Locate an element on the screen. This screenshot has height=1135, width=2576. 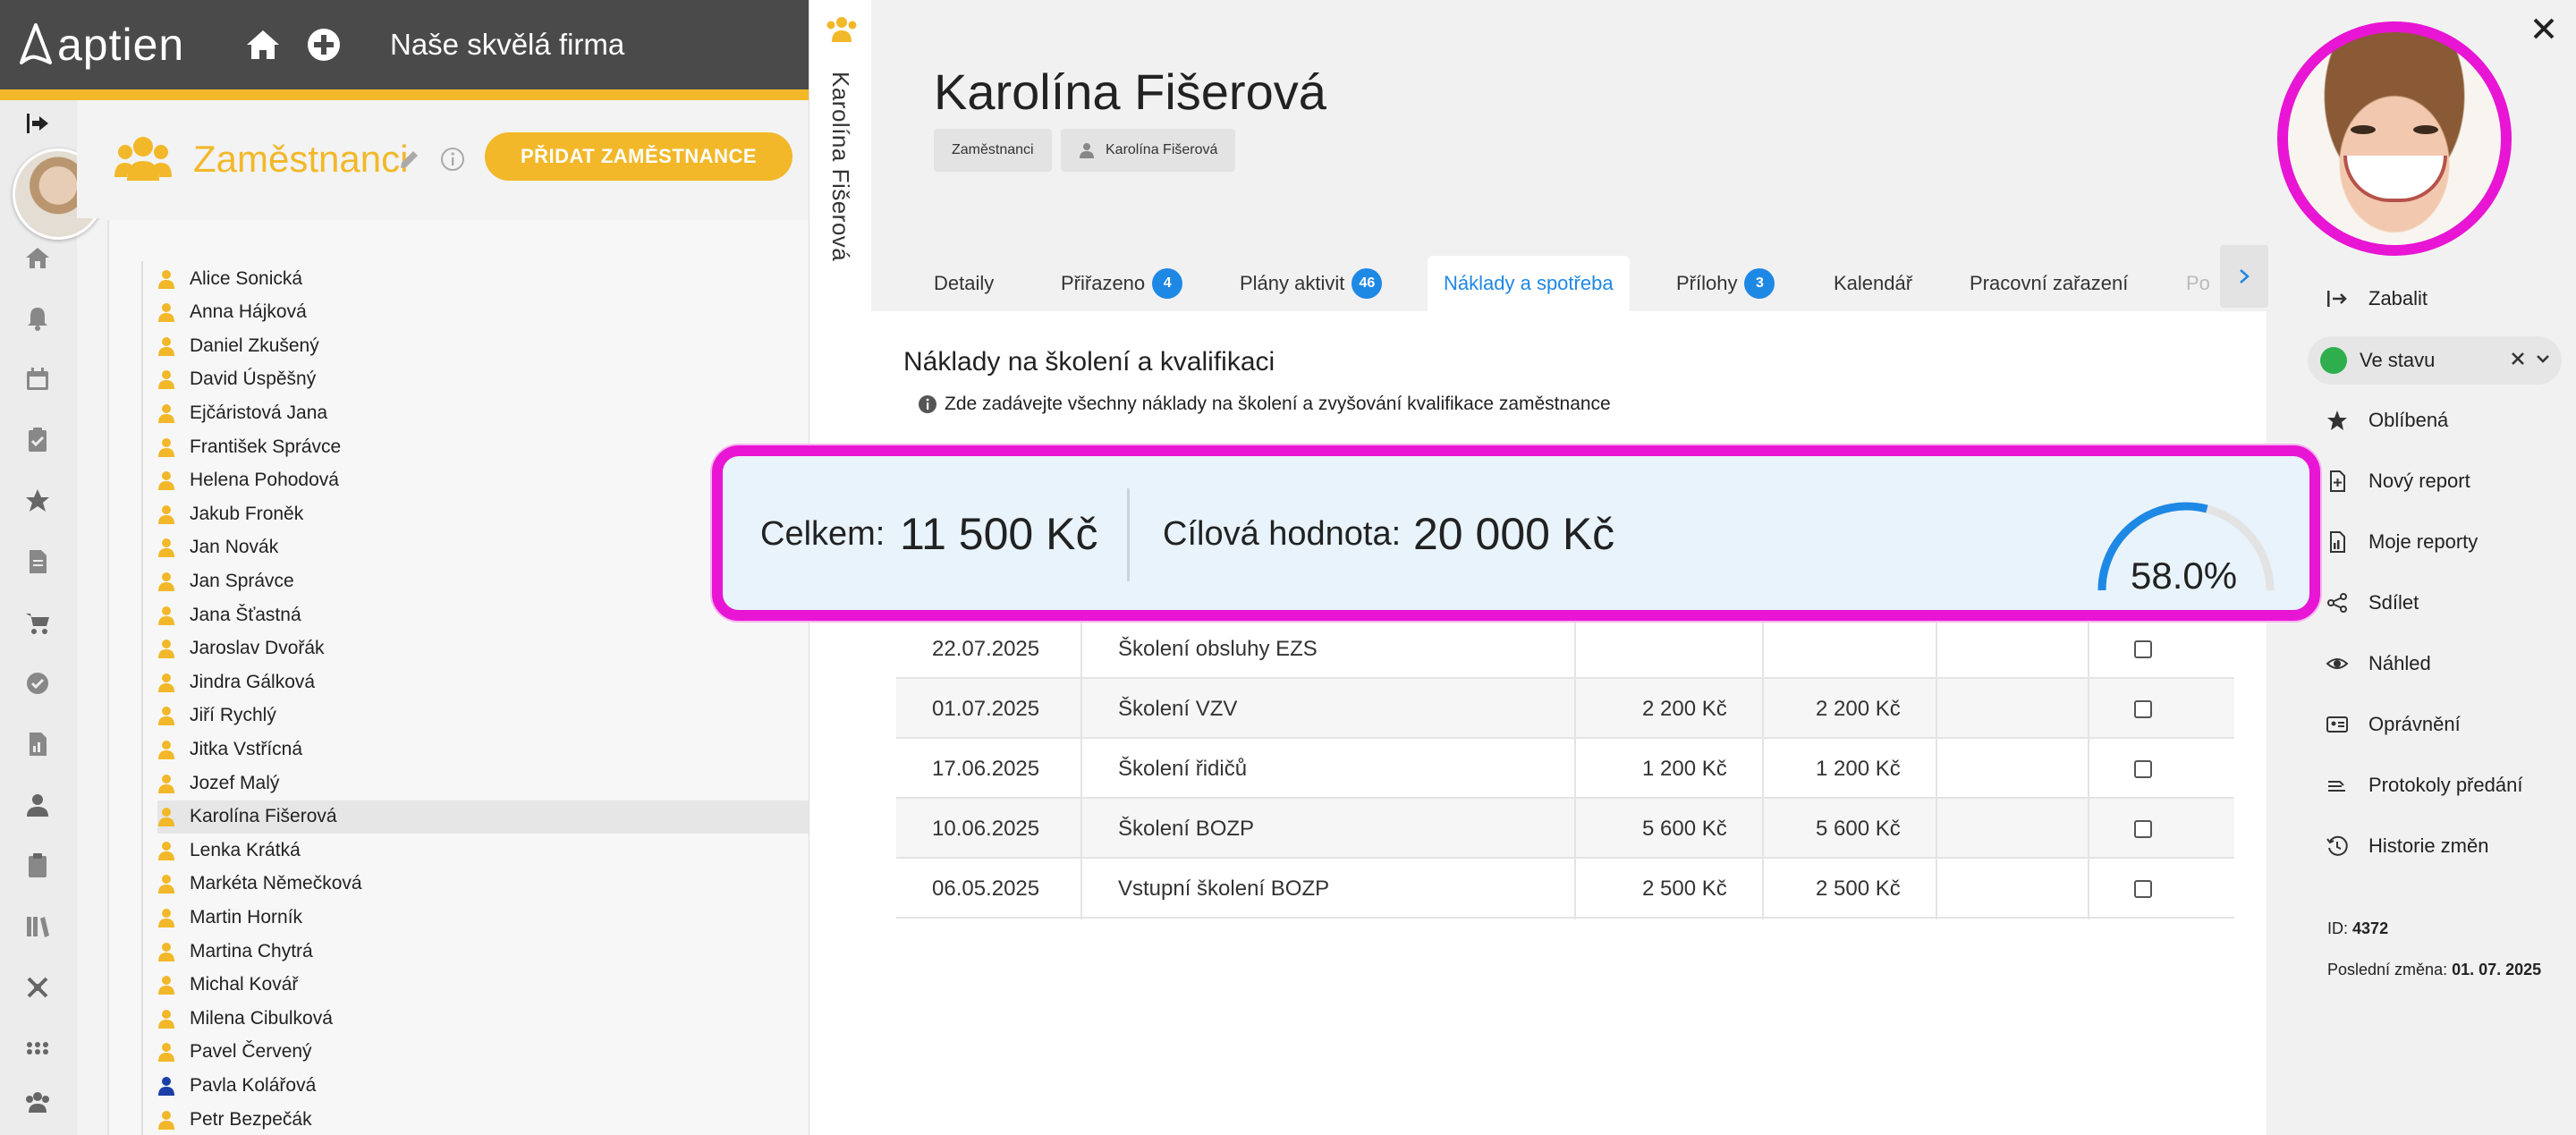
employee-list-item: Milena Cibulková is located at coordinates (483, 1018).